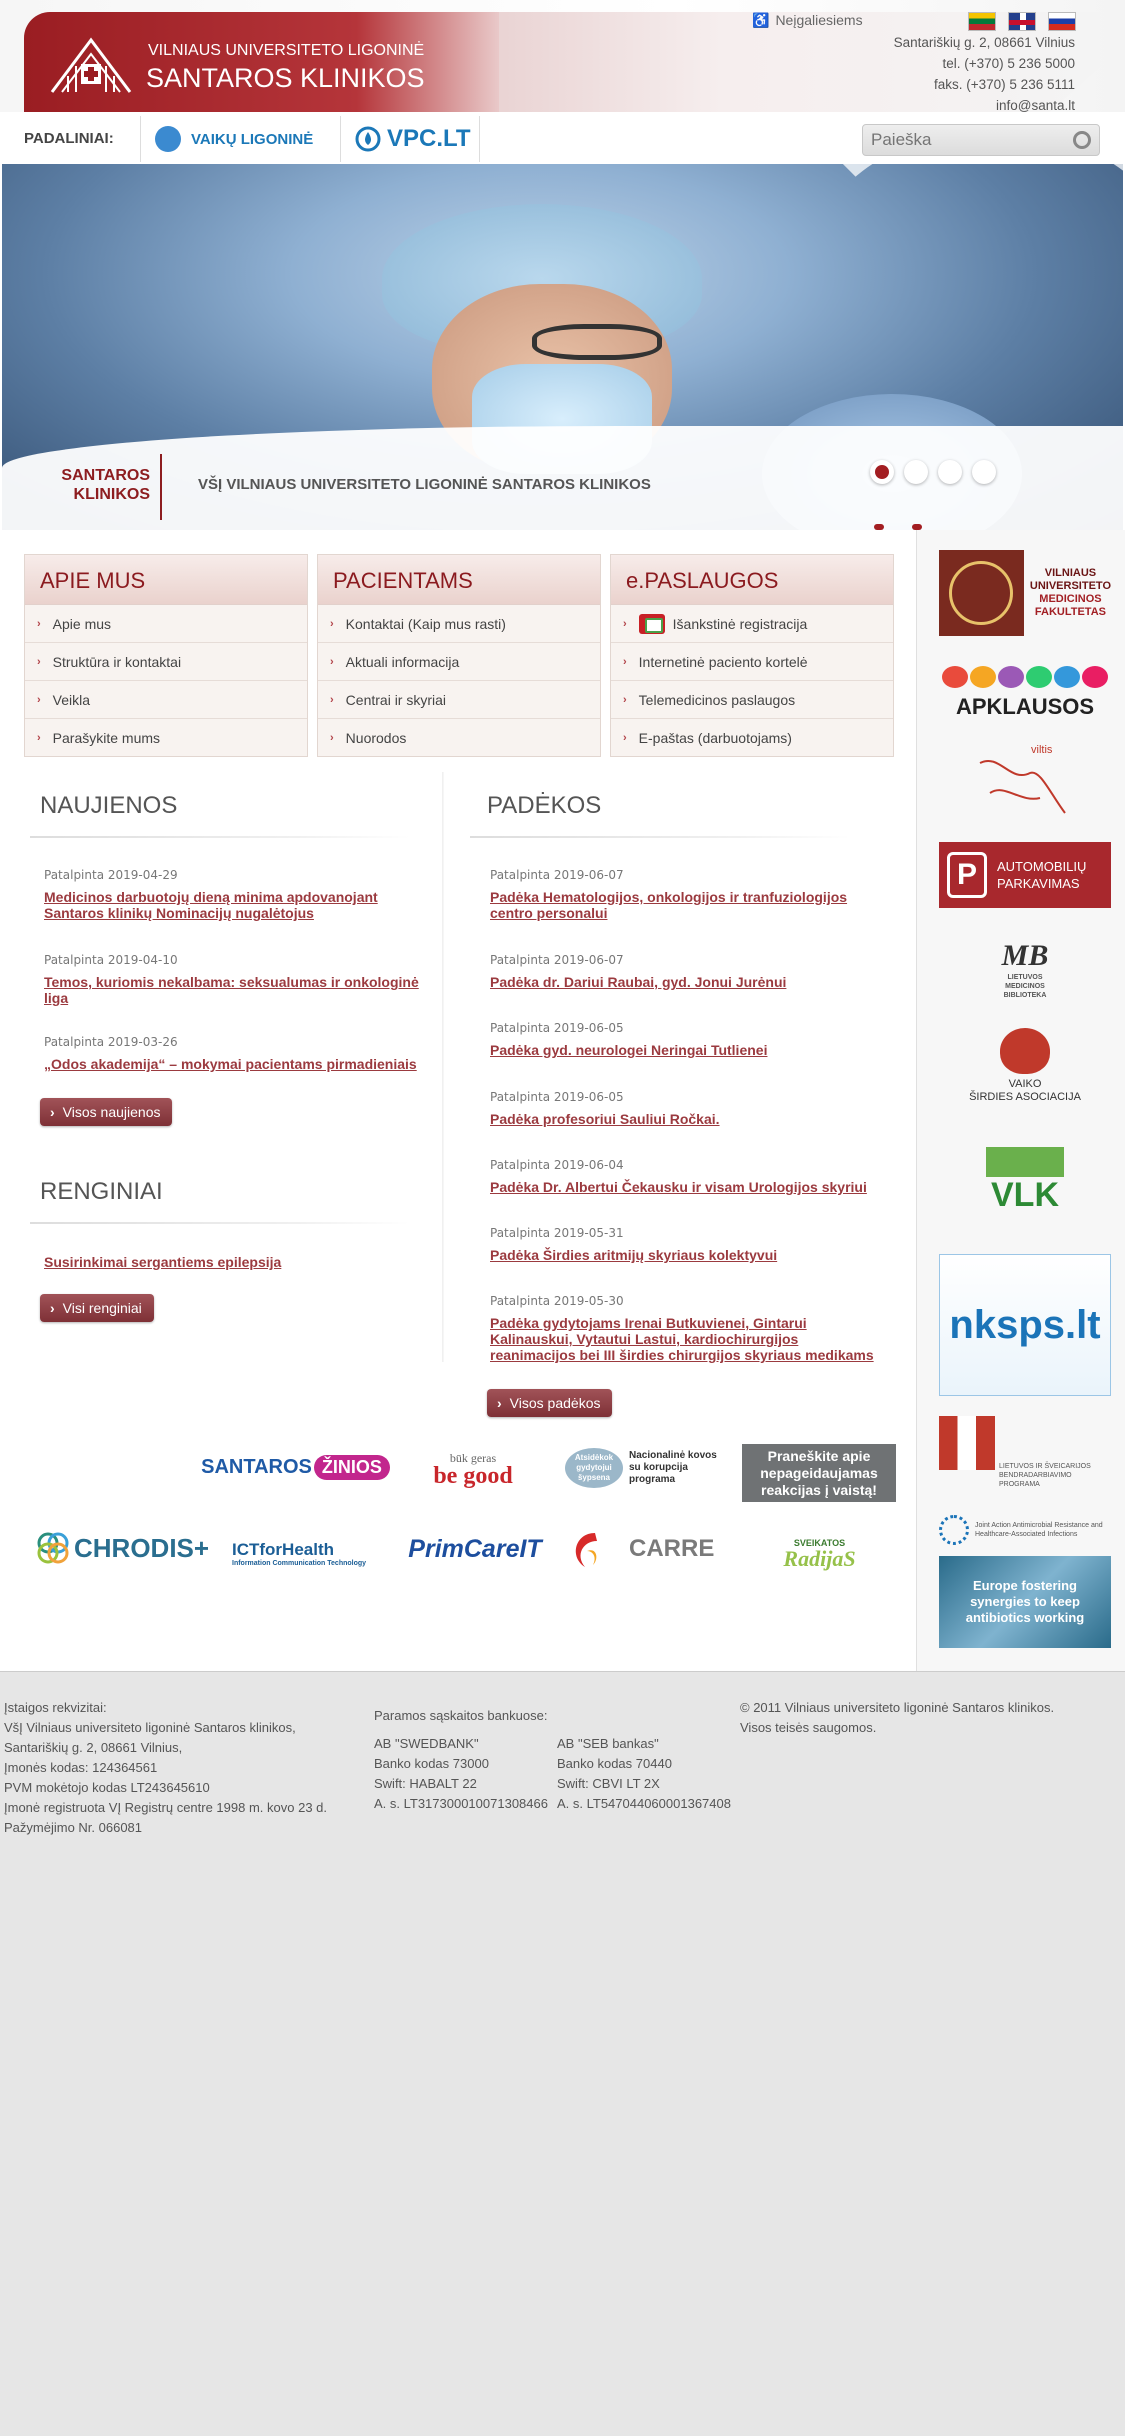 The height and width of the screenshot is (2436, 1125). Describe the element at coordinates (332, 738) in the screenshot. I see `chevron-right-icon: ›` at that location.